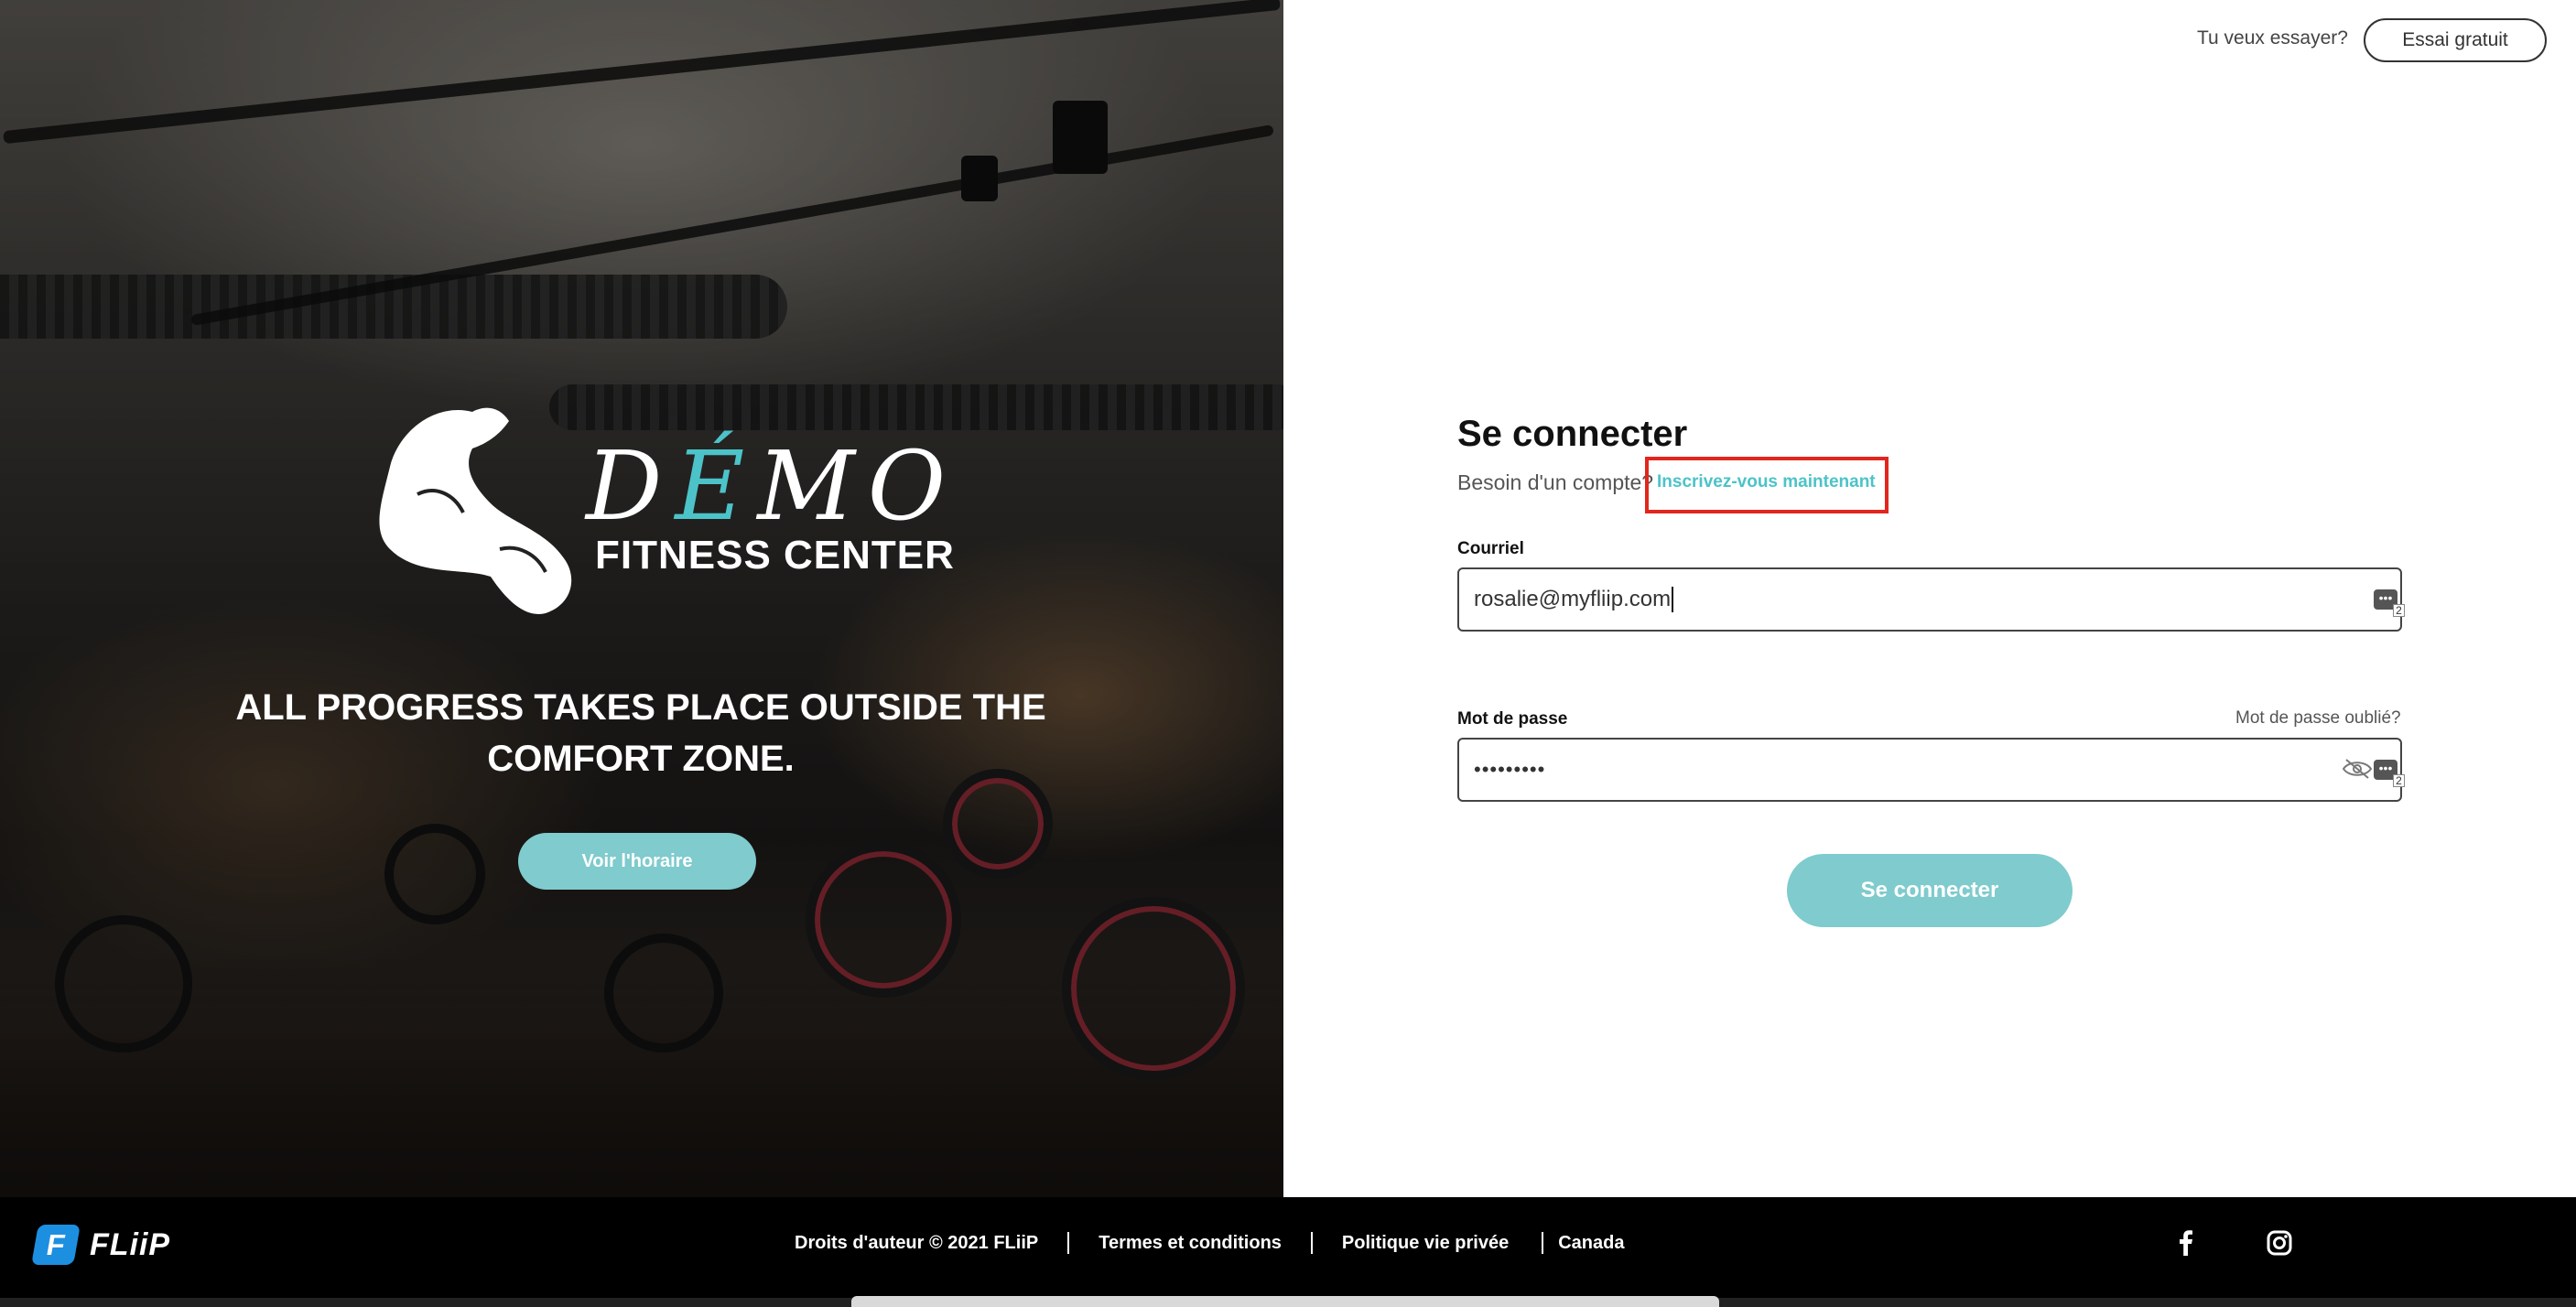  I want to click on toggle-password-visibility-icon, so click(2357, 769).